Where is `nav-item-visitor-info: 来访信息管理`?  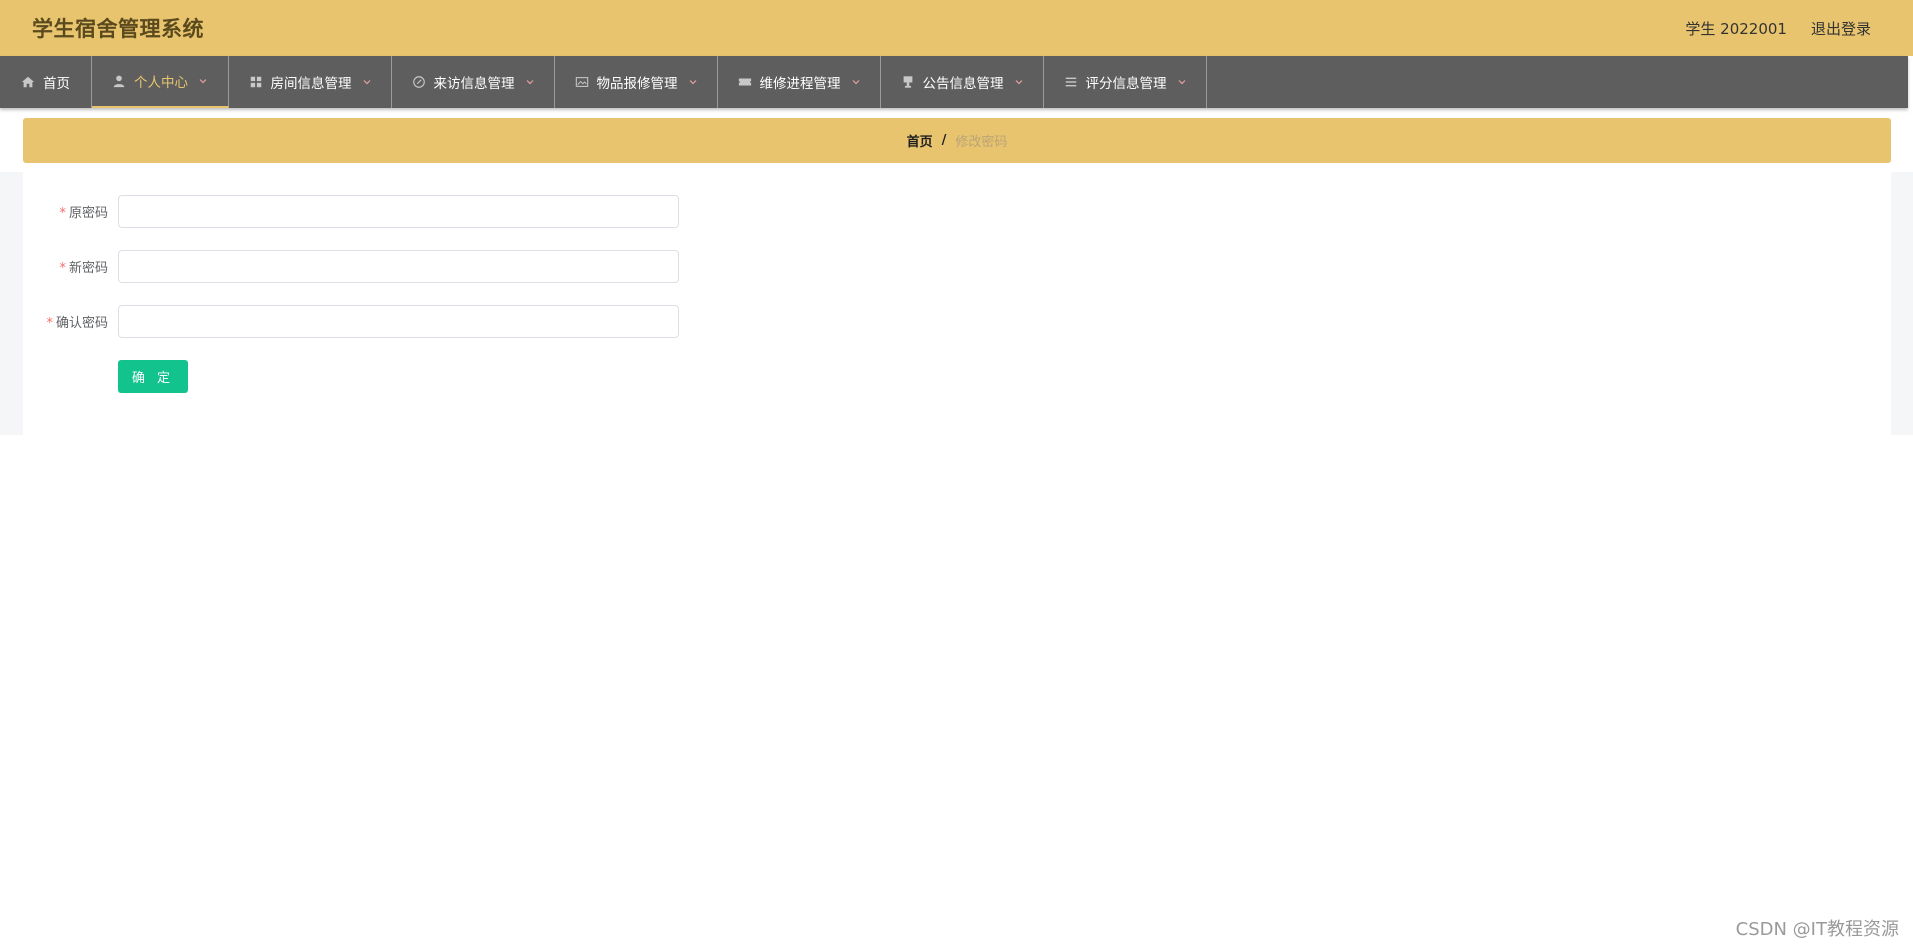
nav-item-visitor-info: 来访信息管理 is located at coordinates (473, 82).